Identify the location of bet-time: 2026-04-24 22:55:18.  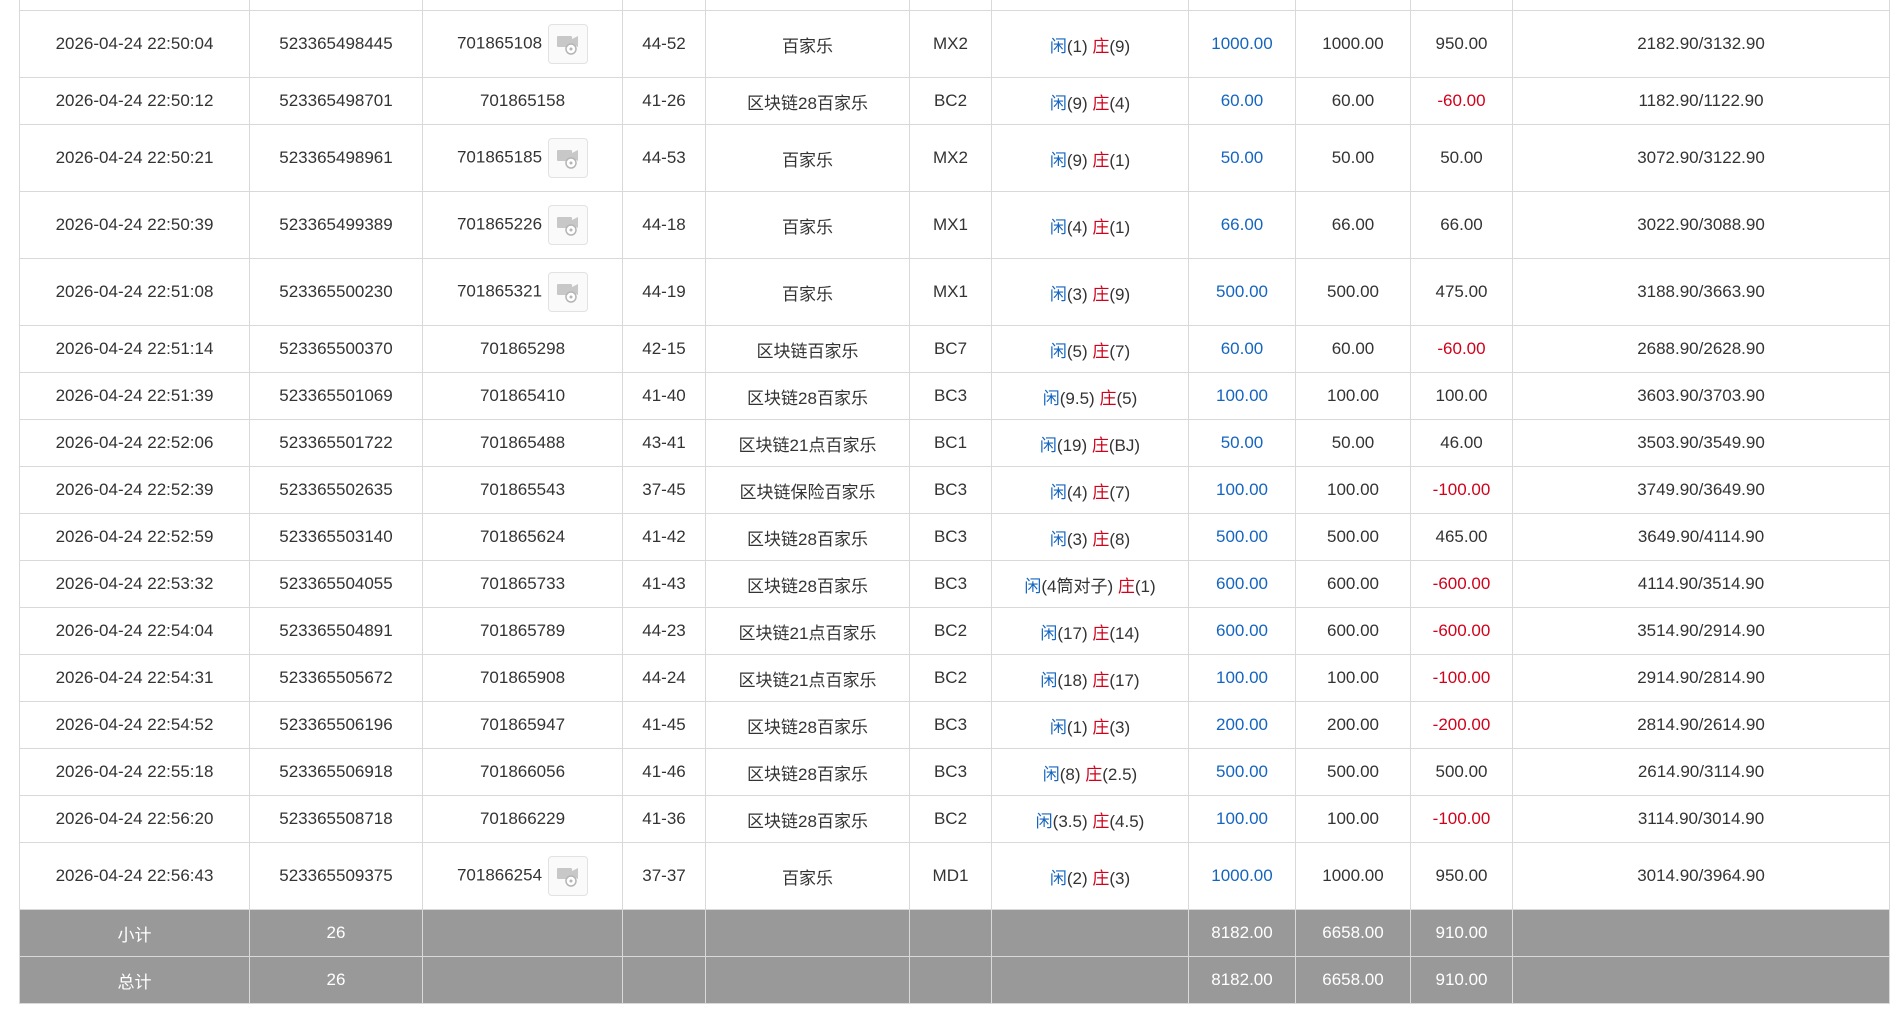
(134, 772).